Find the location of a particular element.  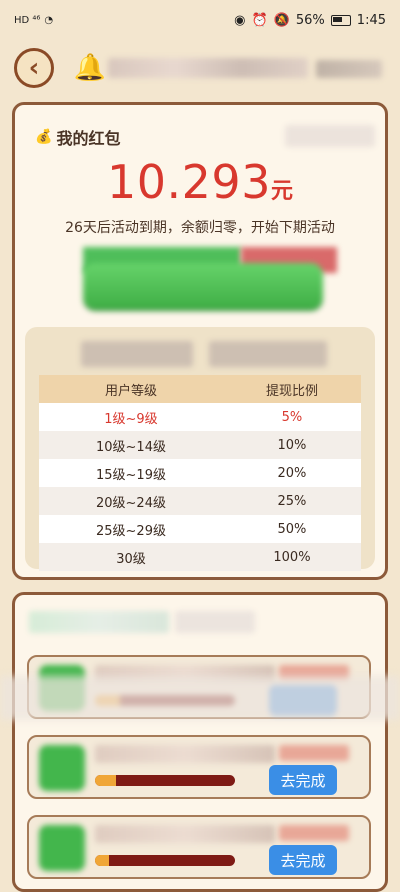

chevron-left-icon: ‹ is located at coordinates (34, 68).